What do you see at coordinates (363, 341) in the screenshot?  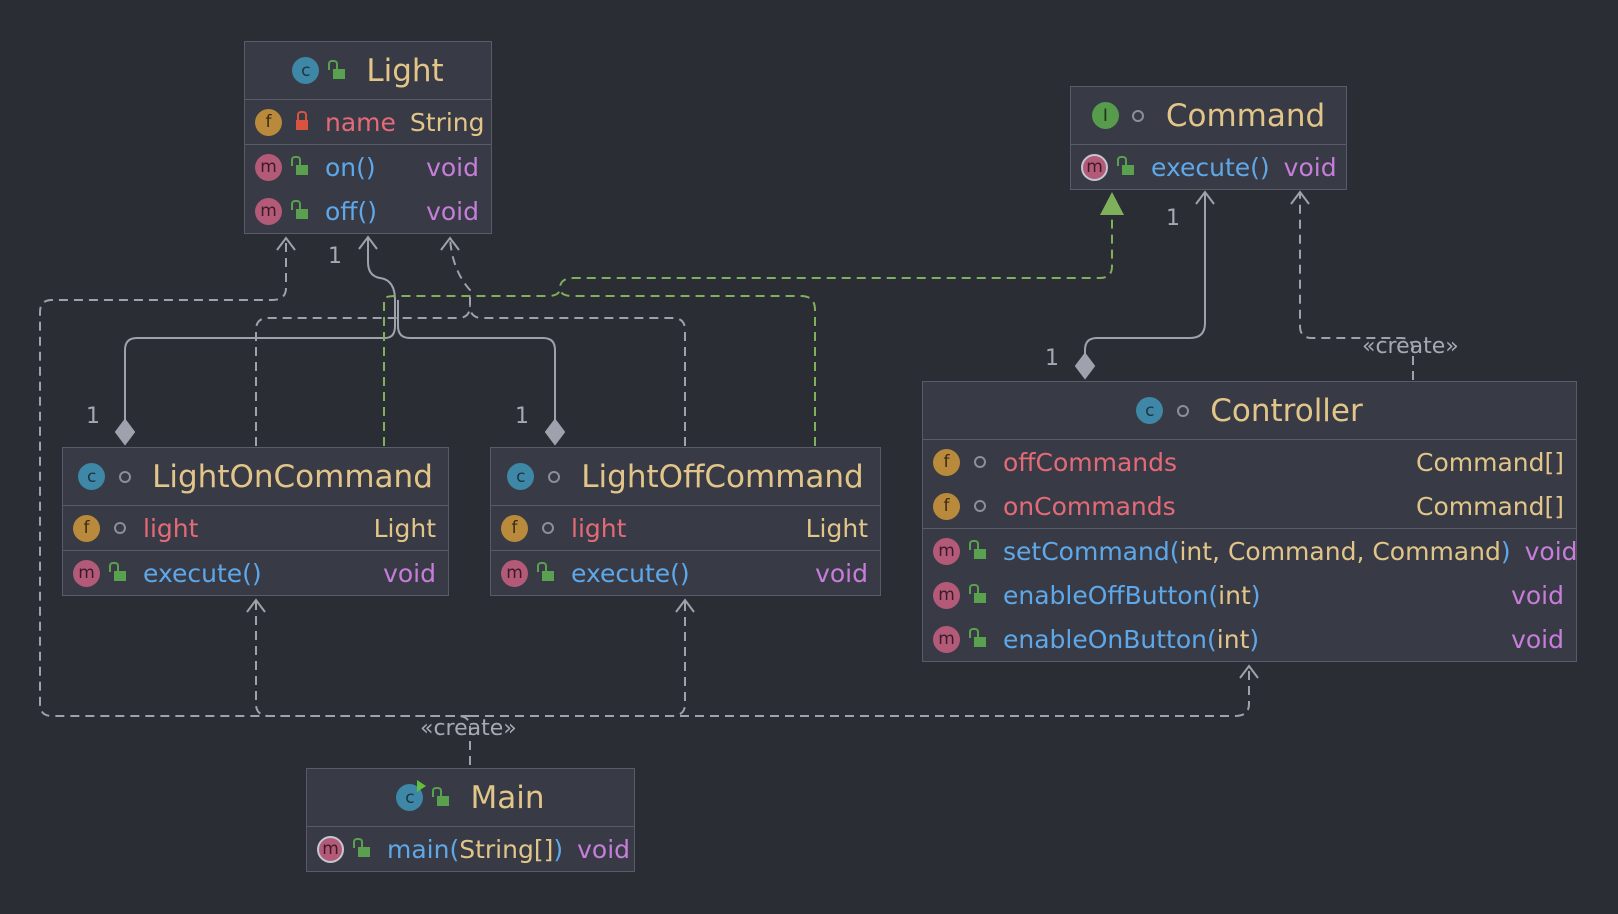 I see `edge-lightoncommand-dependency-light` at bounding box center [363, 341].